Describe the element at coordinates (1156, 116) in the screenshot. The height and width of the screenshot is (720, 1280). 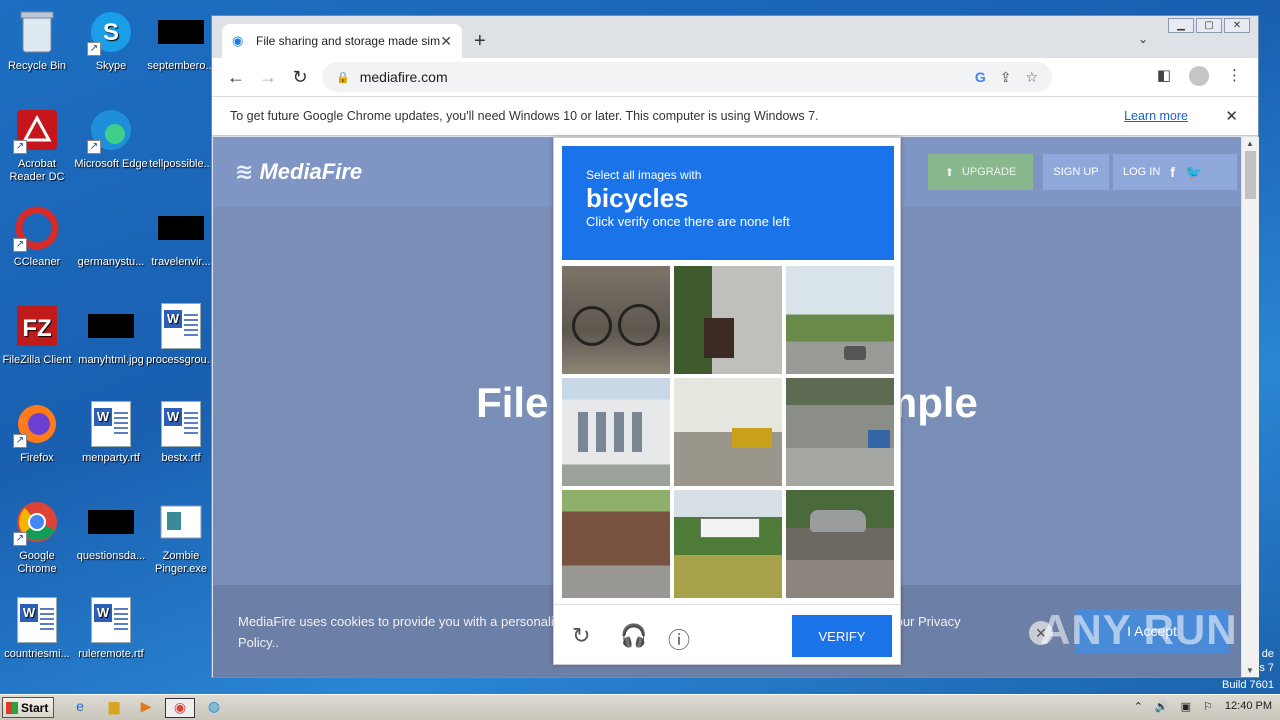
I see `learn-more-link: Learn more` at that location.